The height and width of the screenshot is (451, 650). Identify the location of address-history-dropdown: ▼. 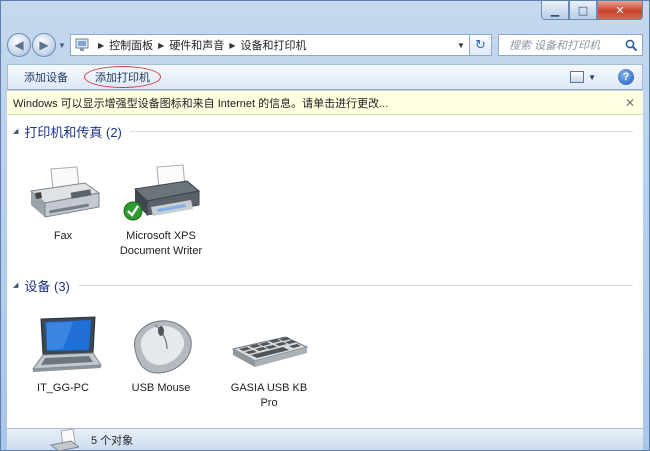
(461, 45).